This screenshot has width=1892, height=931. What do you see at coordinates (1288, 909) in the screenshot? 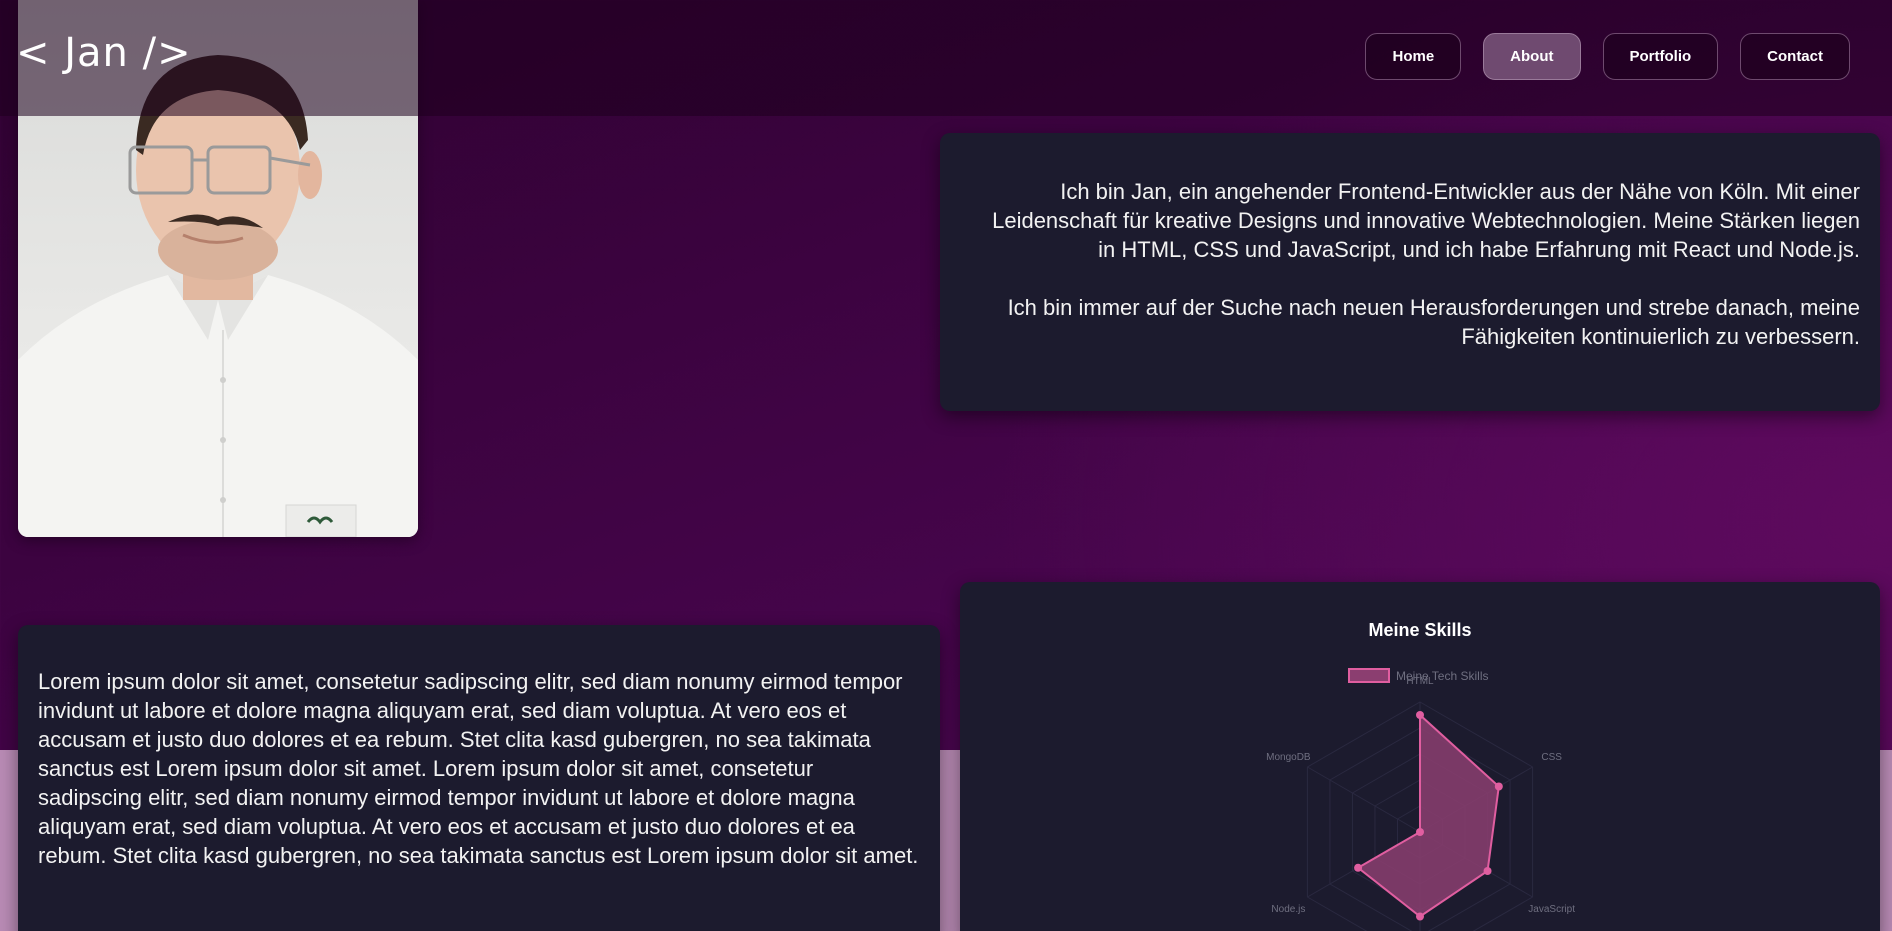
I see `radar-axis-label-nodejs: Node.js` at bounding box center [1288, 909].